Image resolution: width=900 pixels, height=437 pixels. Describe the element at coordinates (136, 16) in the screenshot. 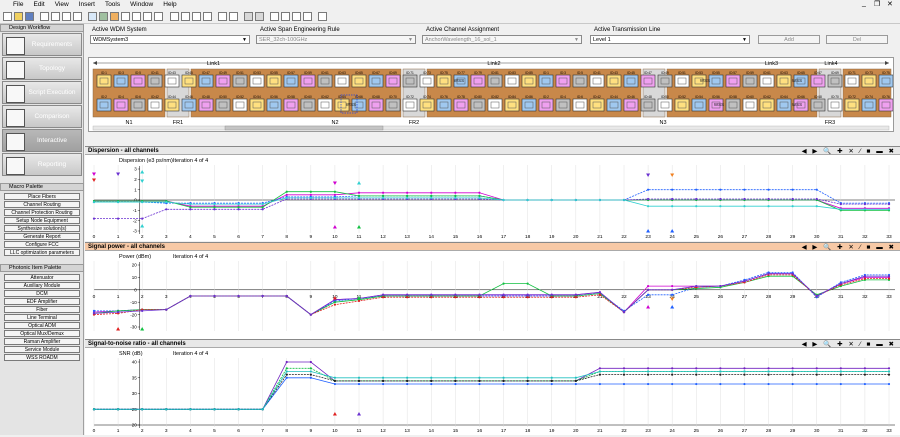

I see `zoom-in-icon` at that location.